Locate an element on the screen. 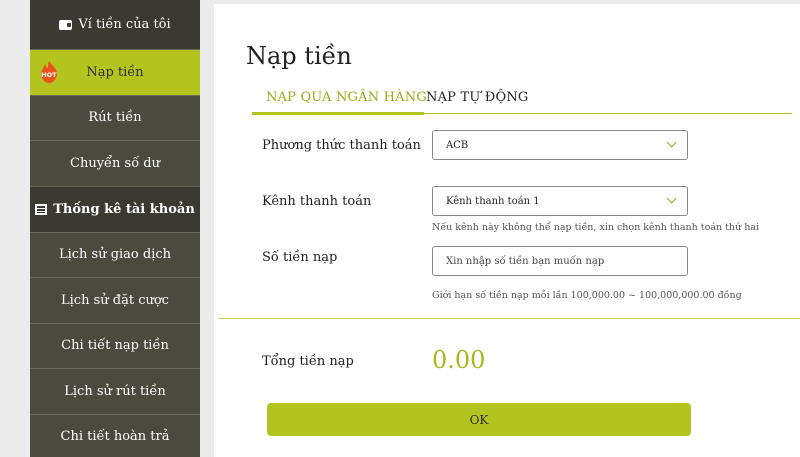 This screenshot has width=800, height=457. table-icon is located at coordinates (41, 209).